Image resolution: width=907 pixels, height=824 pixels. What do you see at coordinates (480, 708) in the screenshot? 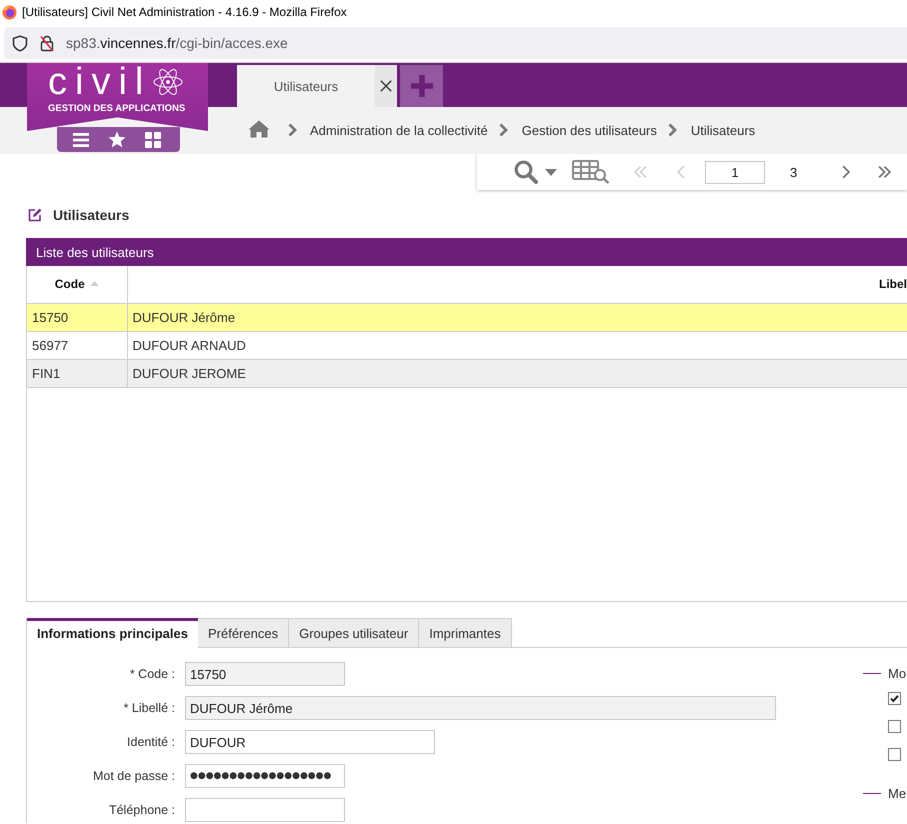
I see `text-field: DUFOUR Jérôme` at bounding box center [480, 708].